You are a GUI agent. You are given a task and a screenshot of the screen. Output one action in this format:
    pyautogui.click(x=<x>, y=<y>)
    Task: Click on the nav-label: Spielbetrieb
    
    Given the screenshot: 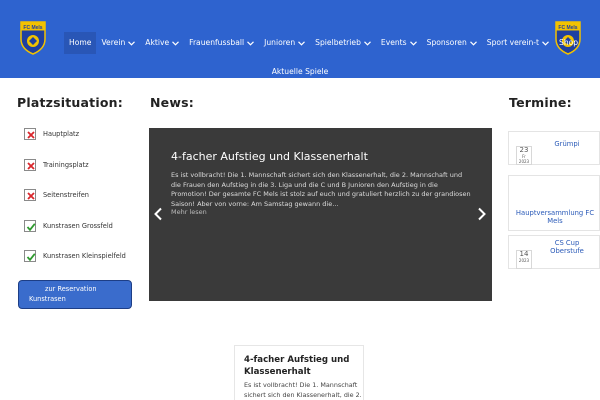 What is the action you would take?
    pyautogui.click(x=338, y=42)
    